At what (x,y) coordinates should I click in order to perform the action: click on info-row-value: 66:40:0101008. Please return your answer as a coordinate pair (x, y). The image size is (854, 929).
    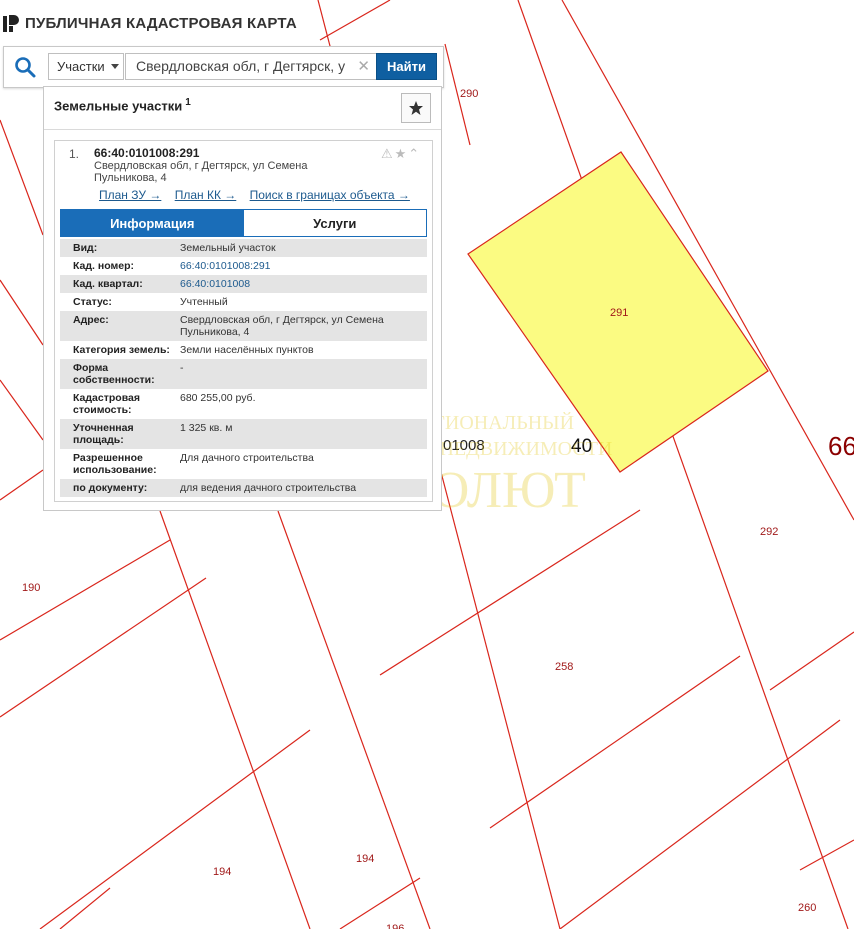
    Looking at the image, I should click on (303, 284).